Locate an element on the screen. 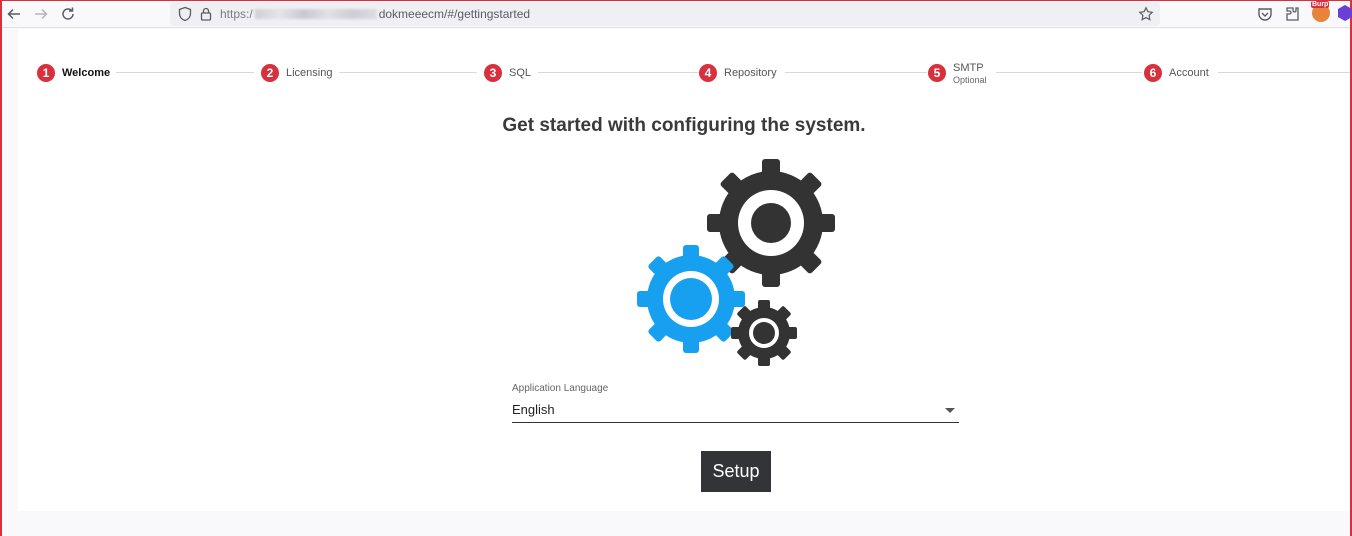  address-bar: https:/ dokmeeecm/#/gettingstarted is located at coordinates (665, 14).